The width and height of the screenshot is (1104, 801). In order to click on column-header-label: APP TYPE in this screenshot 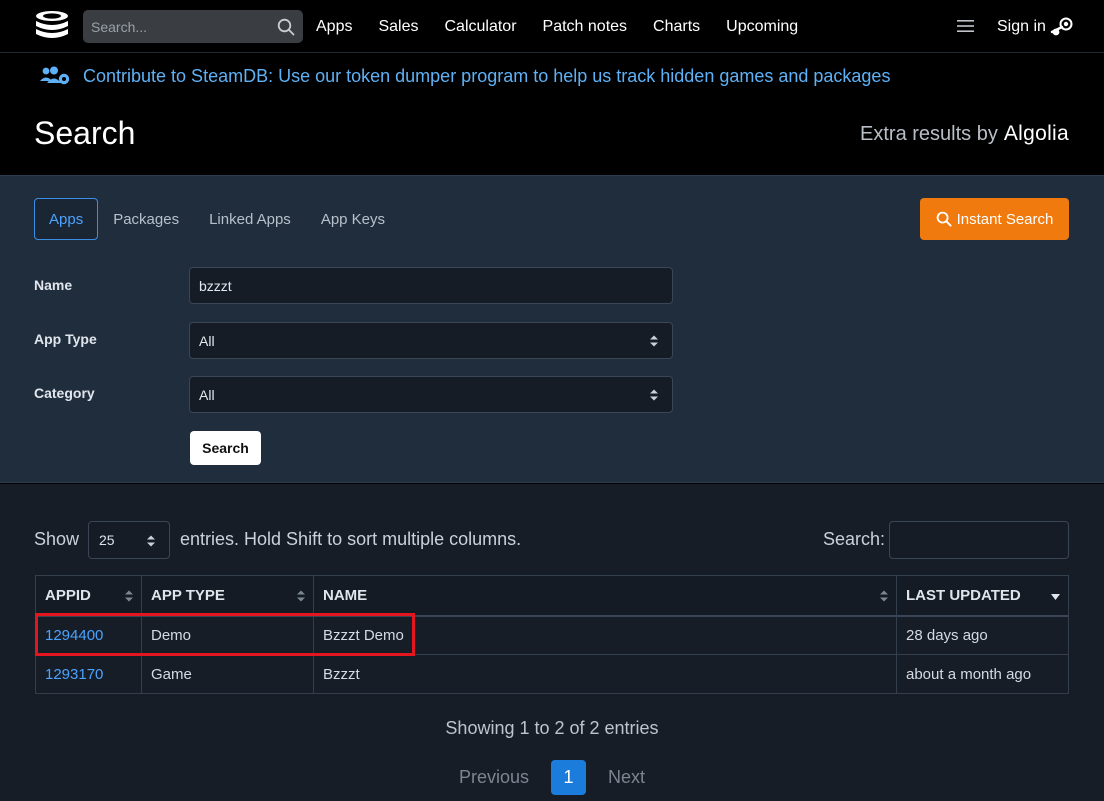, I will do `click(188, 595)`.